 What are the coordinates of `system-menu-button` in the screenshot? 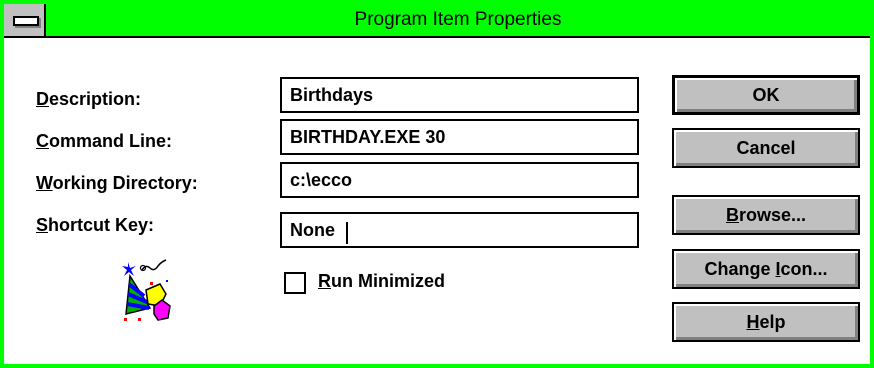 It's located at (25, 20).